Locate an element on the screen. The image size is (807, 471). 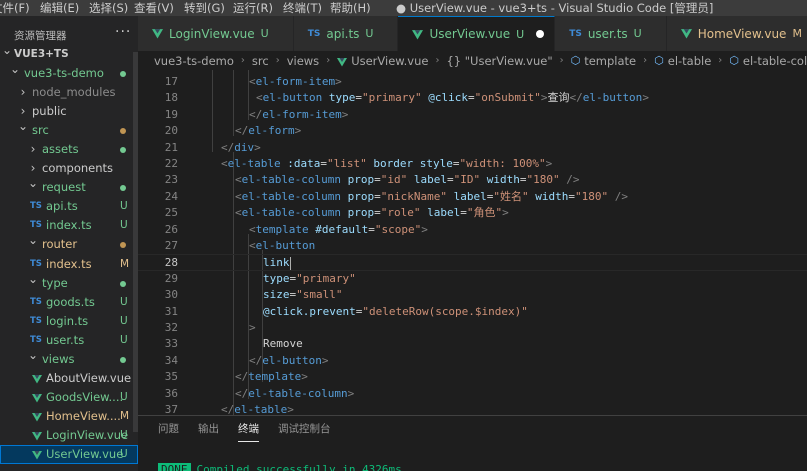
breadcrumb-item: views is located at coordinates (303, 61).